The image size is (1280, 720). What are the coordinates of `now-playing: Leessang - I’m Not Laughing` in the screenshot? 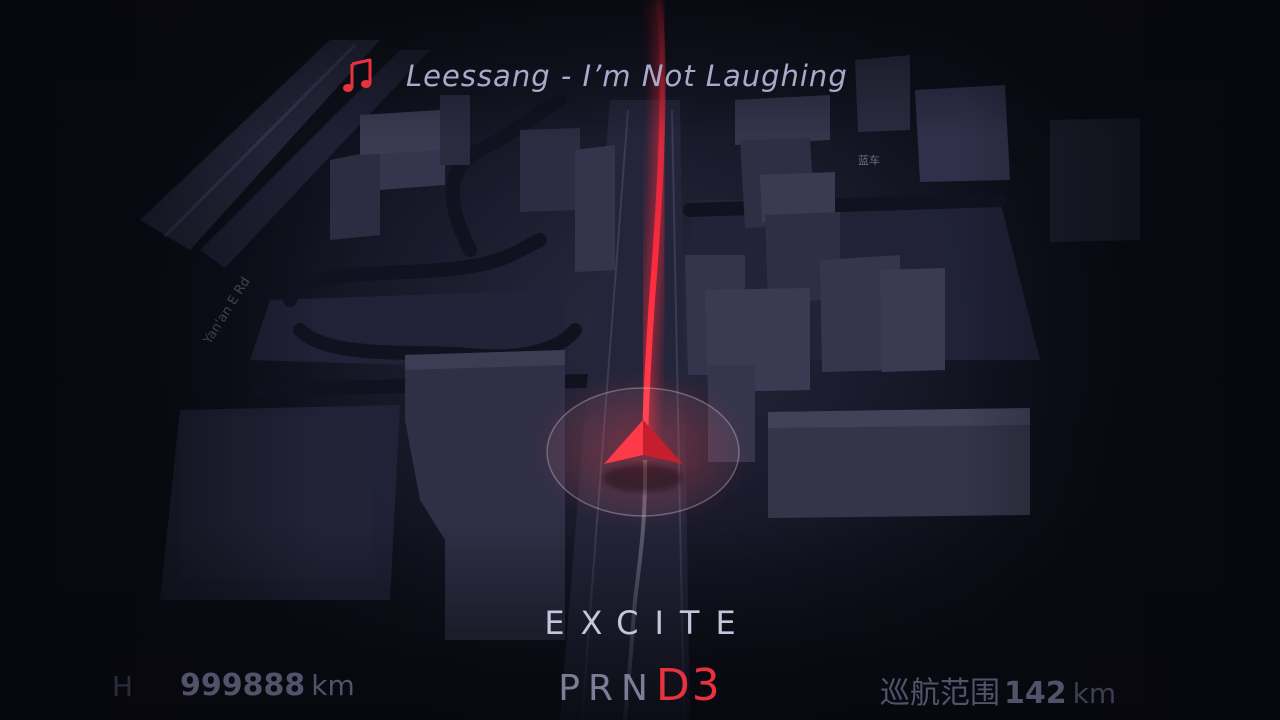 It's located at (594, 76).